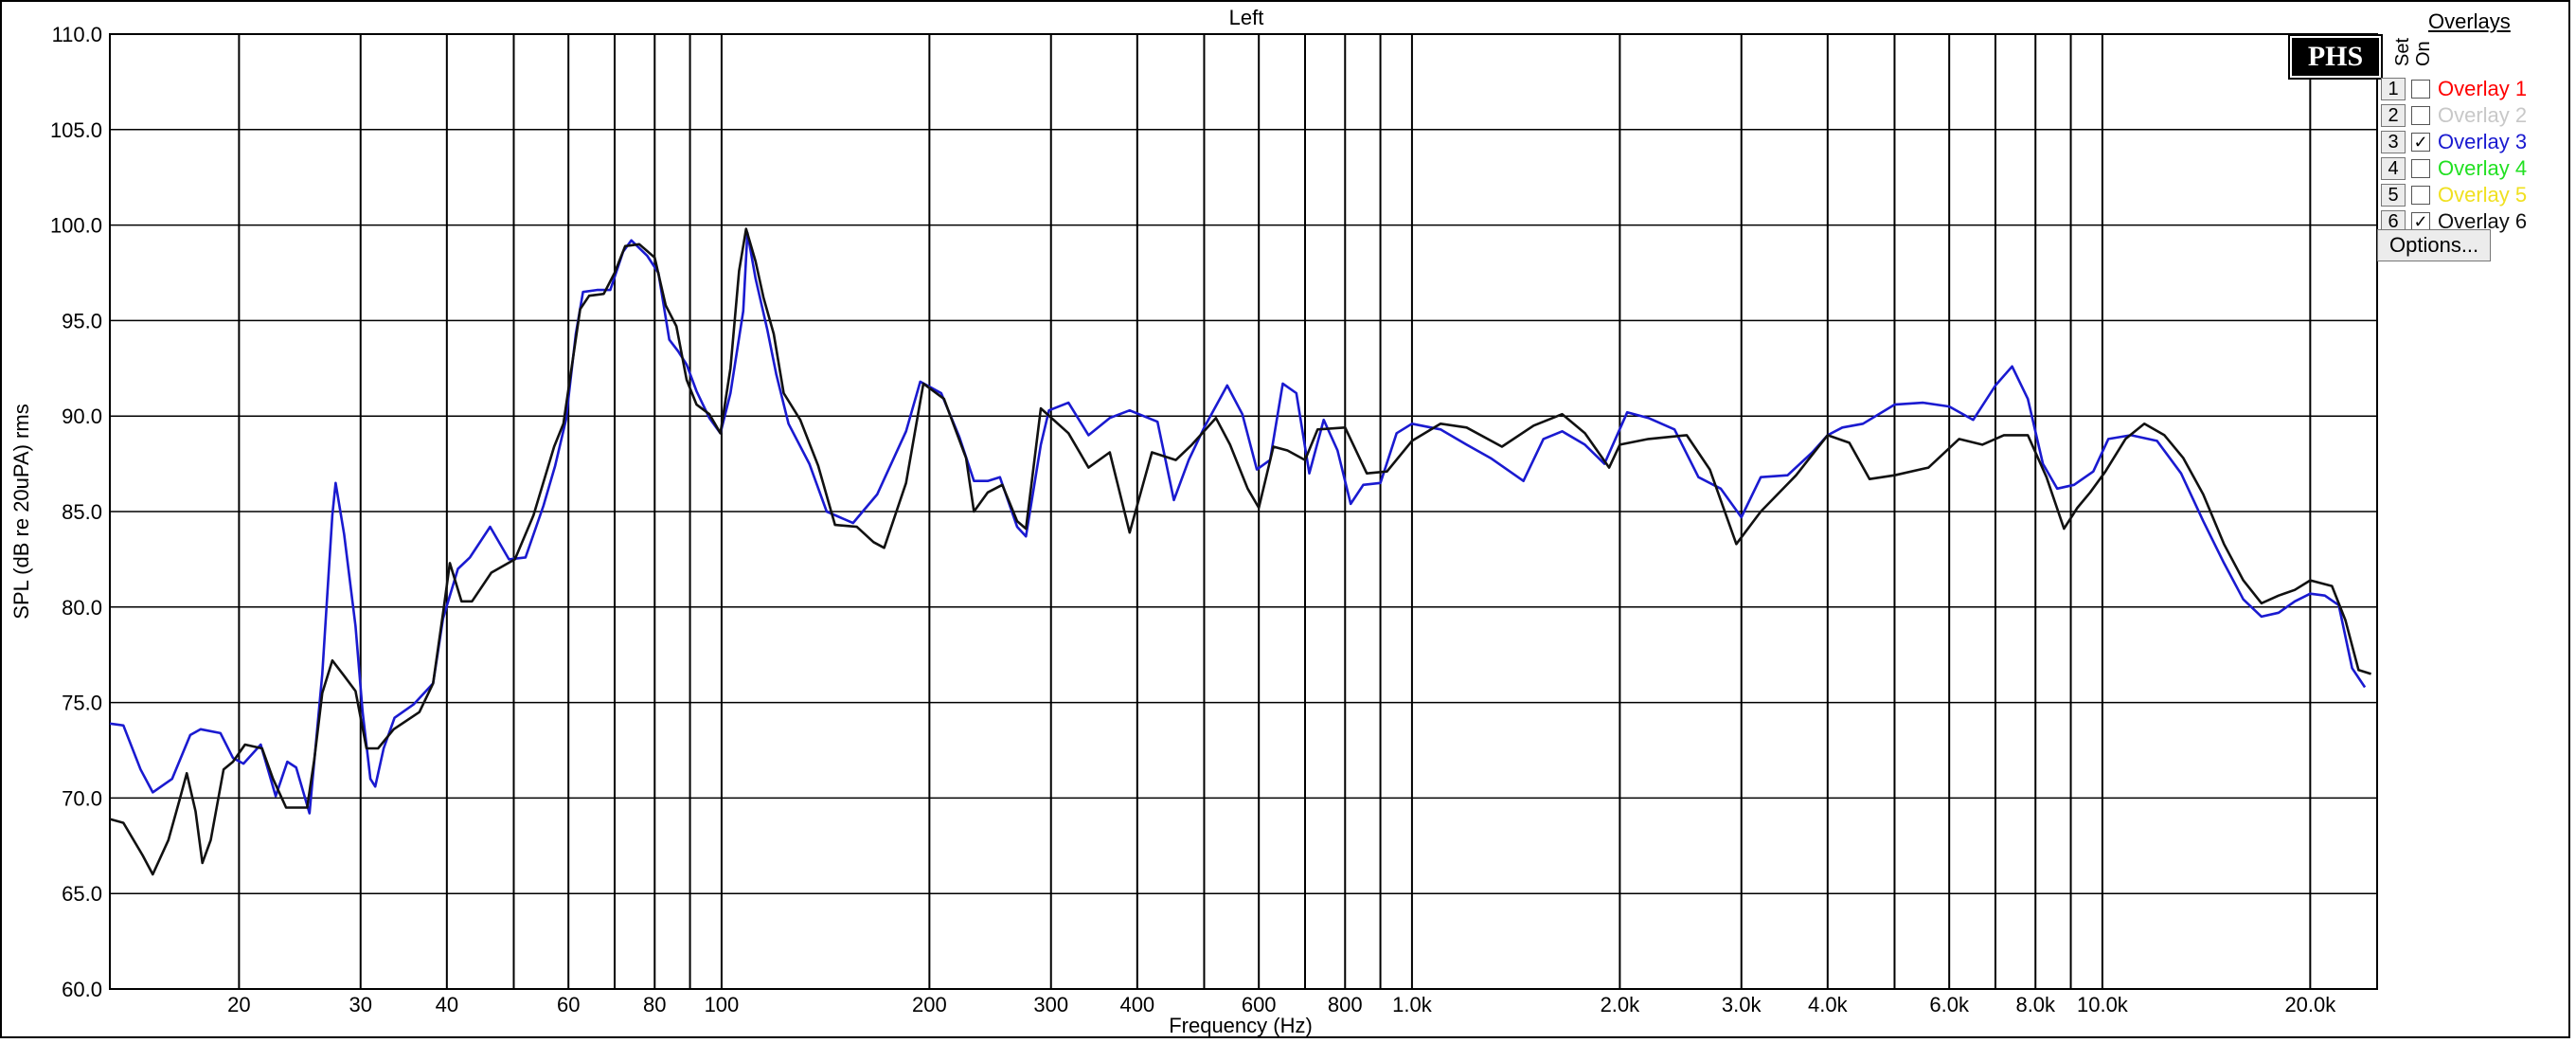 Image resolution: width=2576 pixels, height=1061 pixels. What do you see at coordinates (82, 989) in the screenshot?
I see `y-tick-label: 60.0` at bounding box center [82, 989].